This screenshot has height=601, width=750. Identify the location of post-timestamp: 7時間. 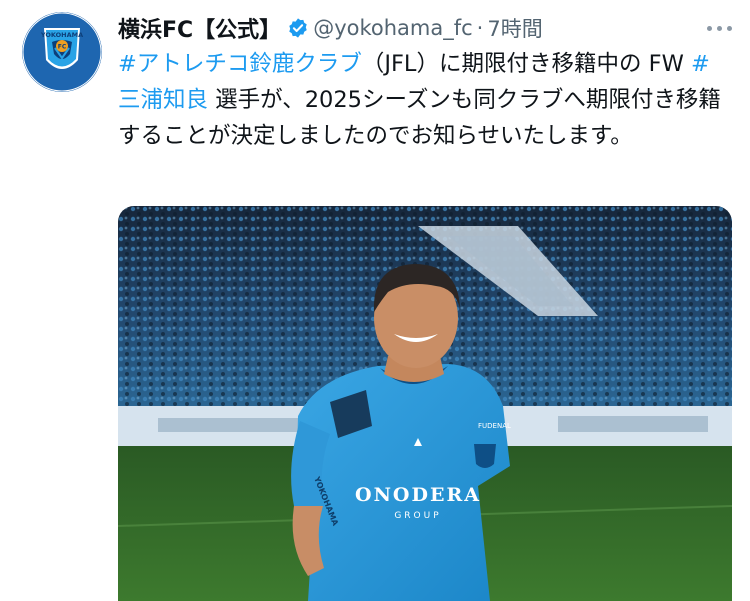
(514, 28).